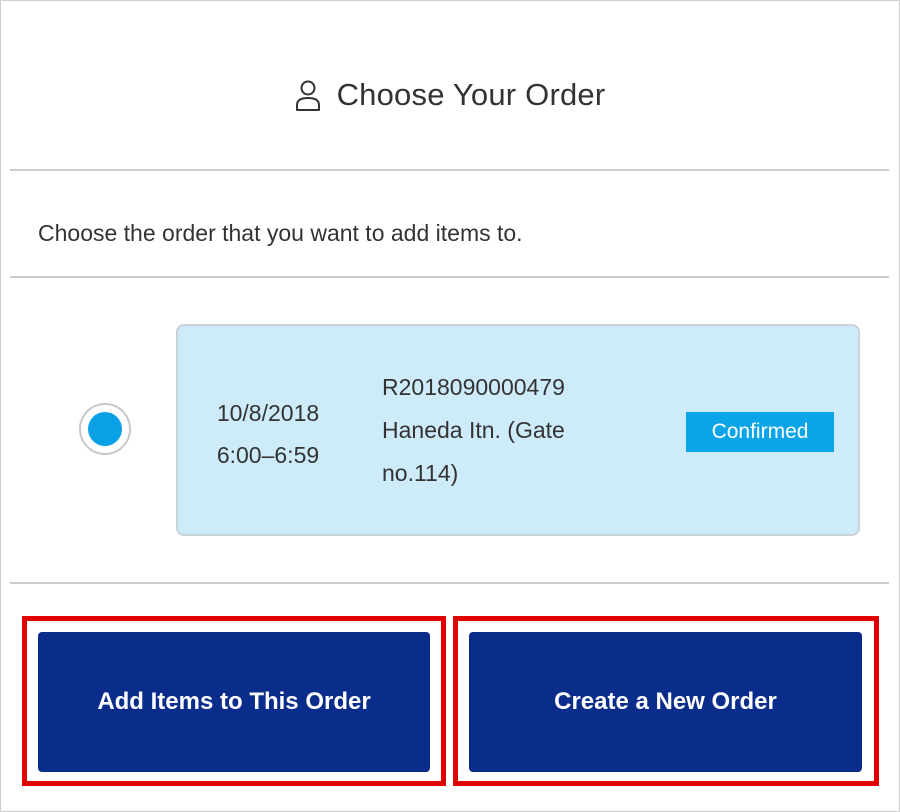  Describe the element at coordinates (473, 430) in the screenshot. I see `order-location-line1: Haneda Itn. (Gate` at that location.